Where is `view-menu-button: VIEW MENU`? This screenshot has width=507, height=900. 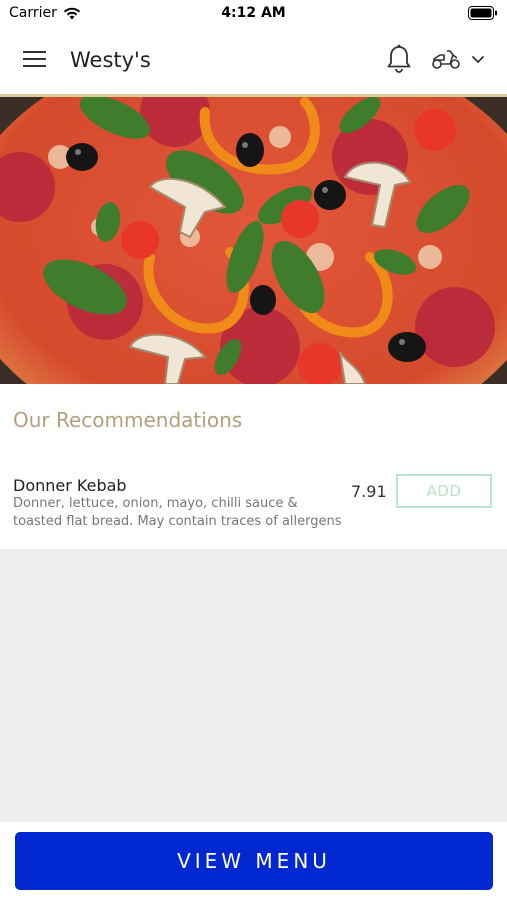 view-menu-button: VIEW MENU is located at coordinates (254, 861).